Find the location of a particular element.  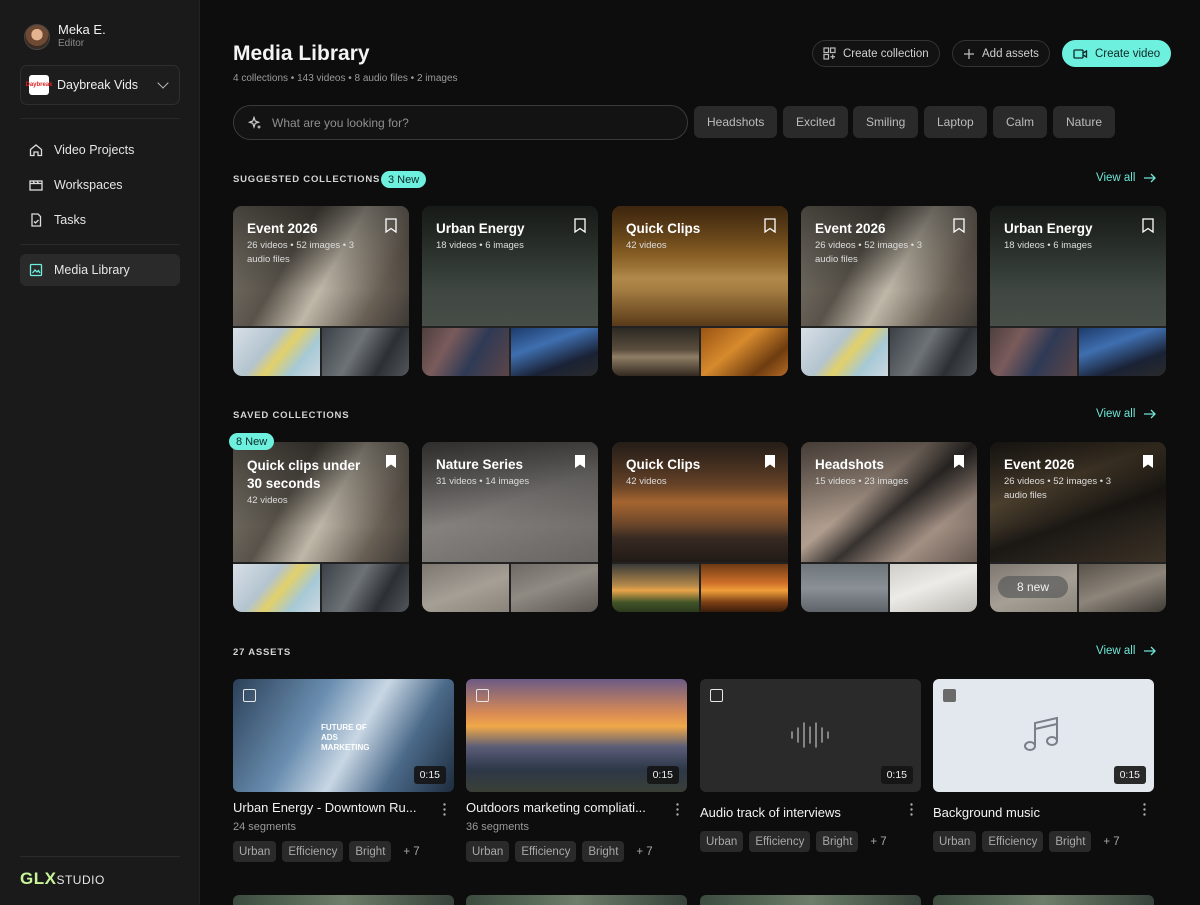

workspace-logo-text: Daybreak is located at coordinates (39, 85).